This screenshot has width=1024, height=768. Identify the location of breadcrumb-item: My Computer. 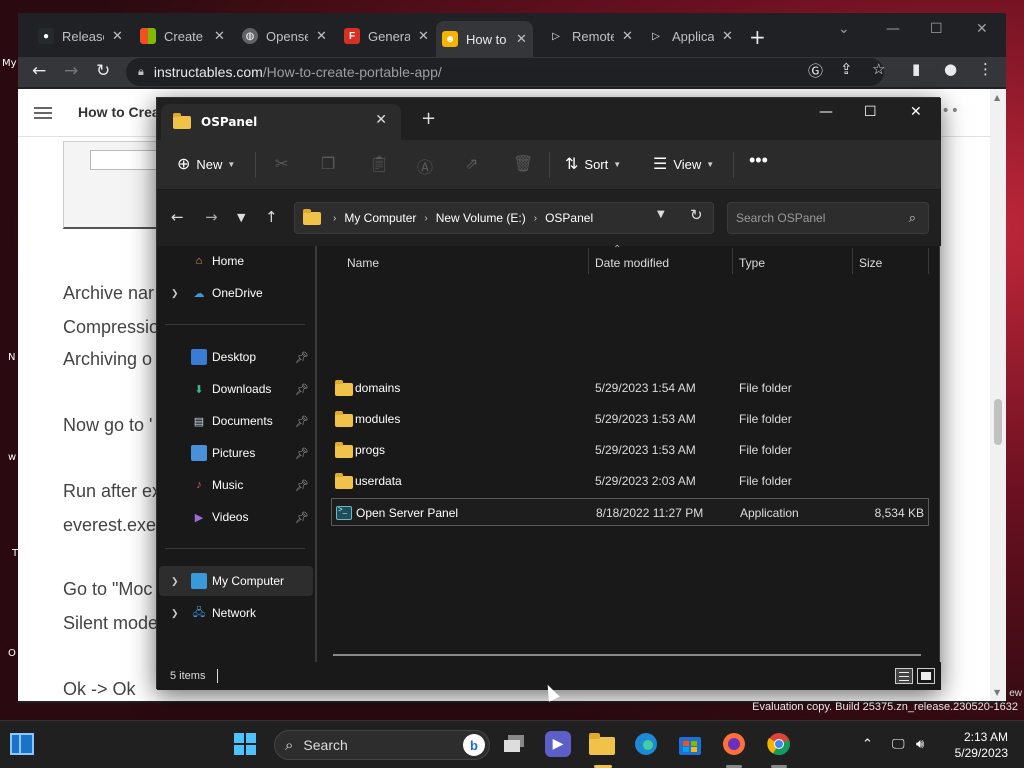
(380, 218).